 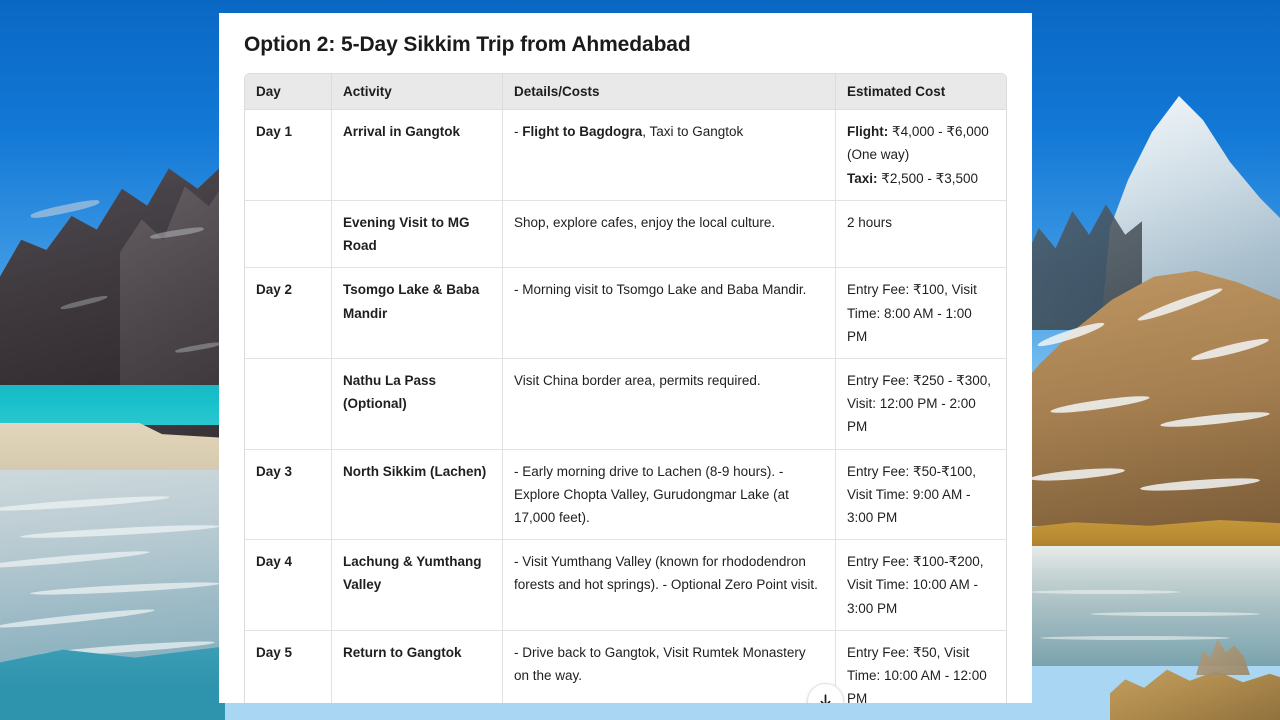 What do you see at coordinates (417, 313) in the screenshot?
I see `cell-activity: Tsomgo Lake & Baba Mandir` at bounding box center [417, 313].